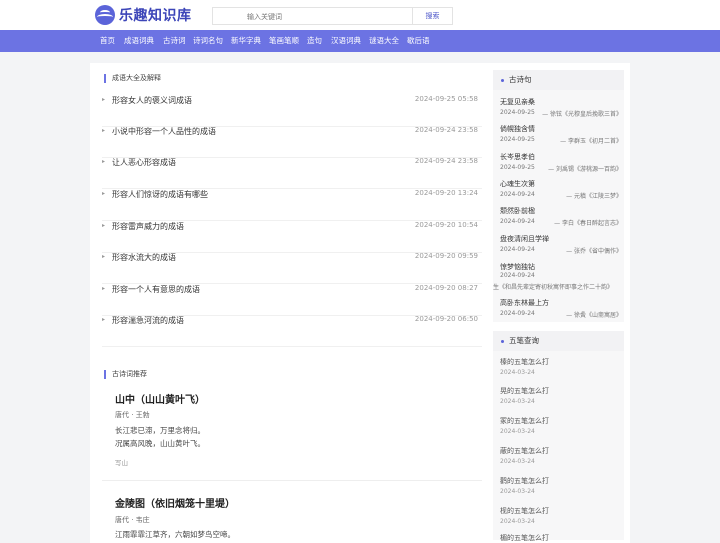 The width and height of the screenshot is (720, 543). What do you see at coordinates (132, 520) in the screenshot?
I see `poem-author: 唐代 · 韦庄` at bounding box center [132, 520].